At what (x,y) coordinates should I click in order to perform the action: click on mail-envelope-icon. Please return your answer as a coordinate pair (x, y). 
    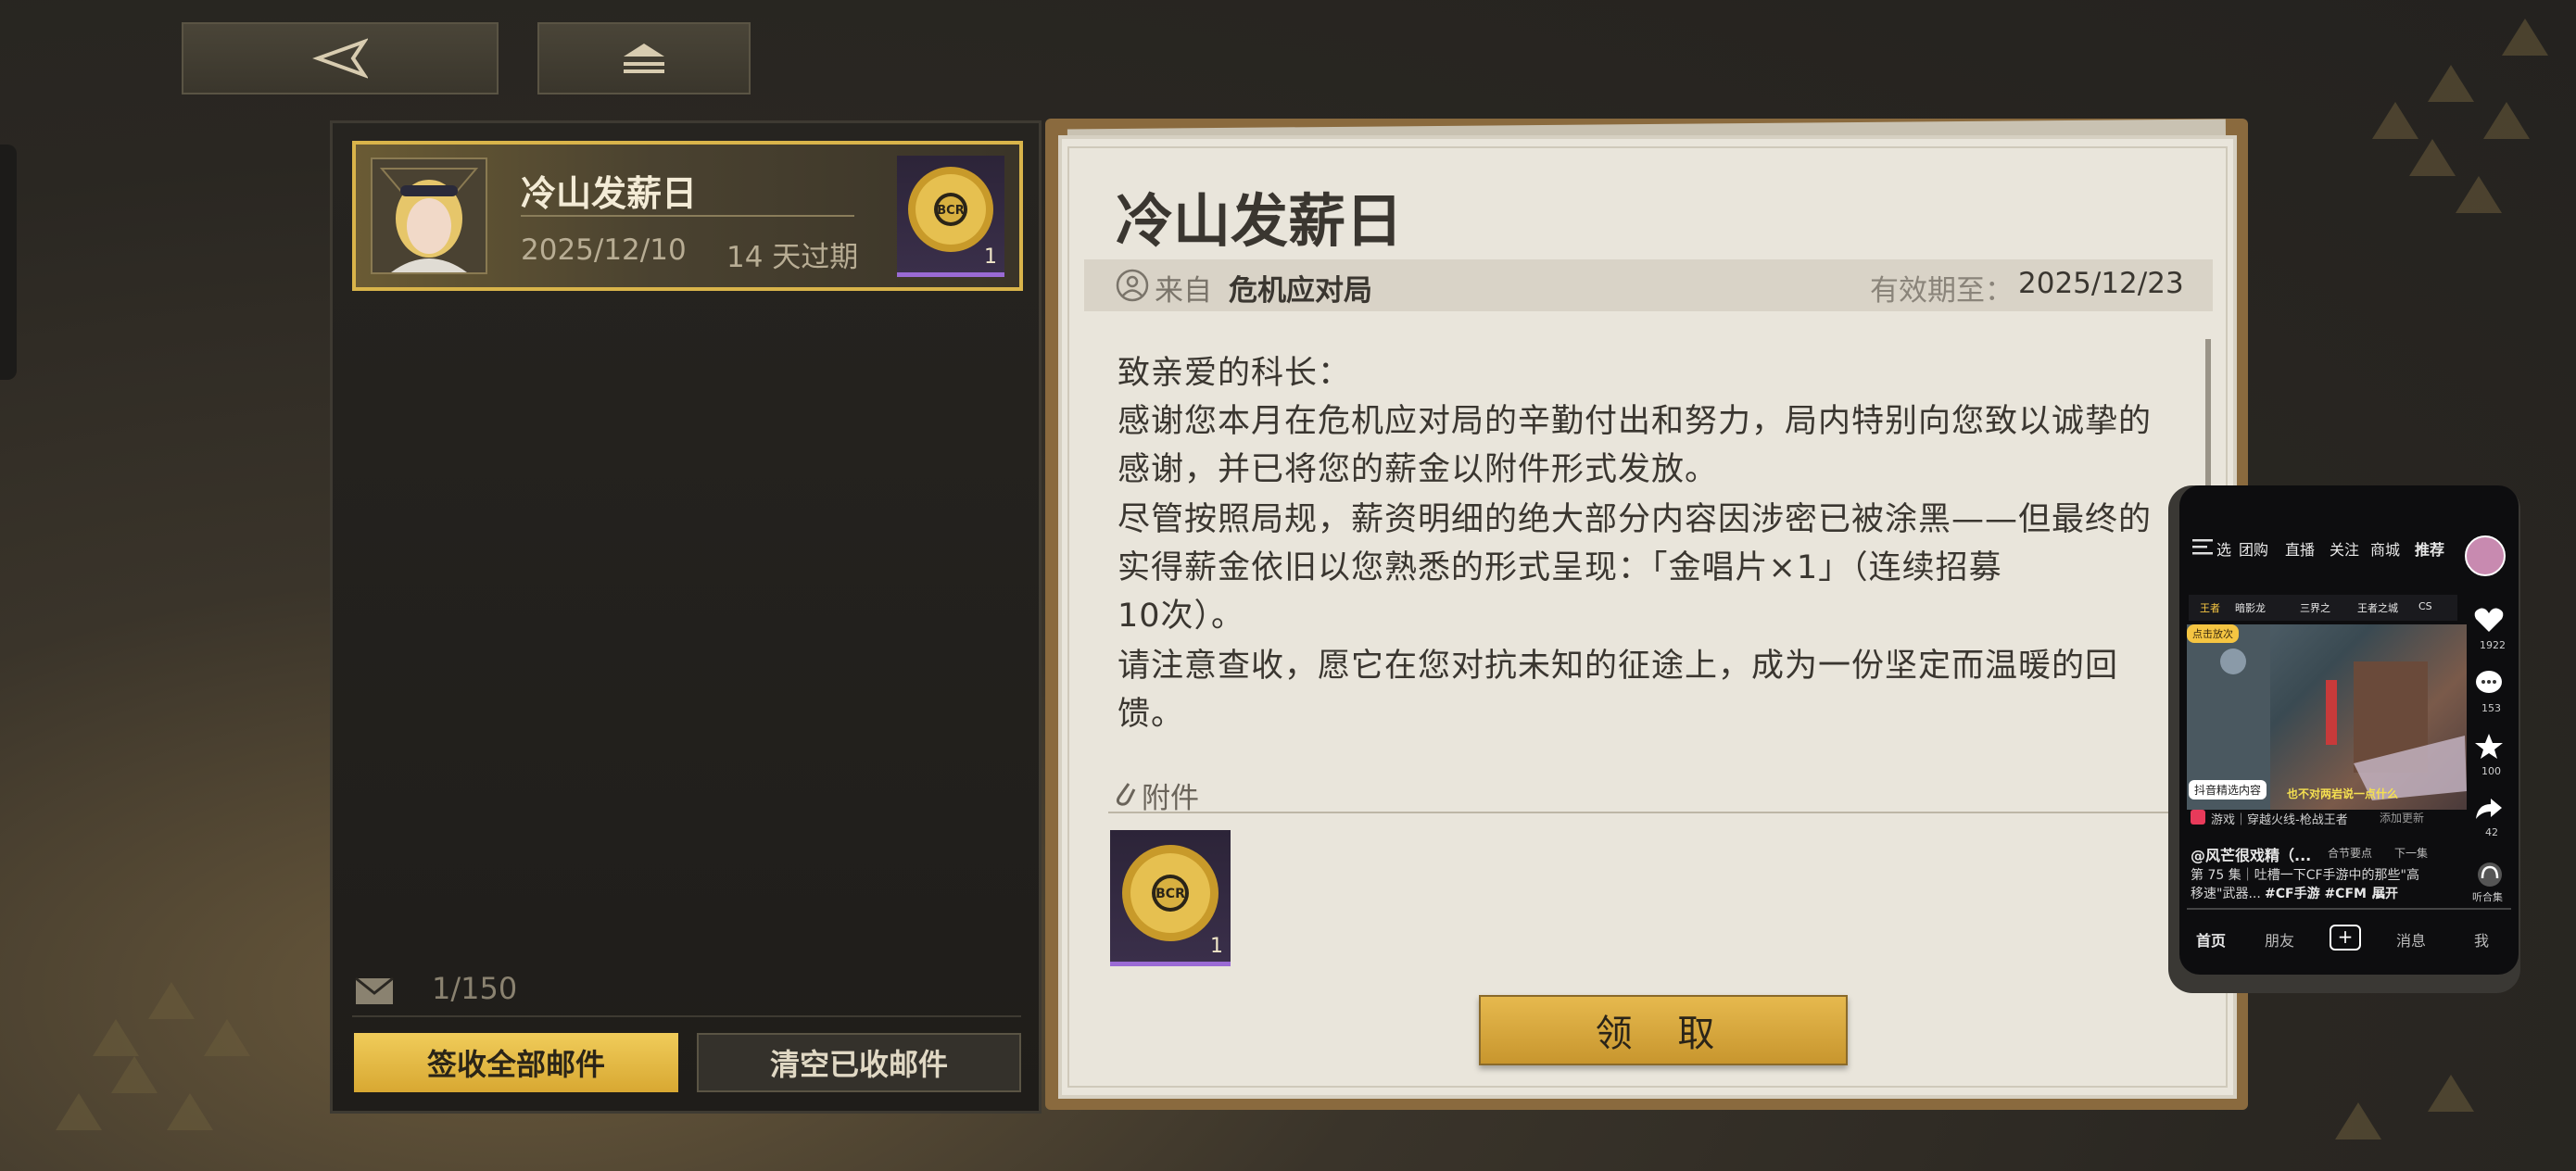
    Looking at the image, I should click on (374, 990).